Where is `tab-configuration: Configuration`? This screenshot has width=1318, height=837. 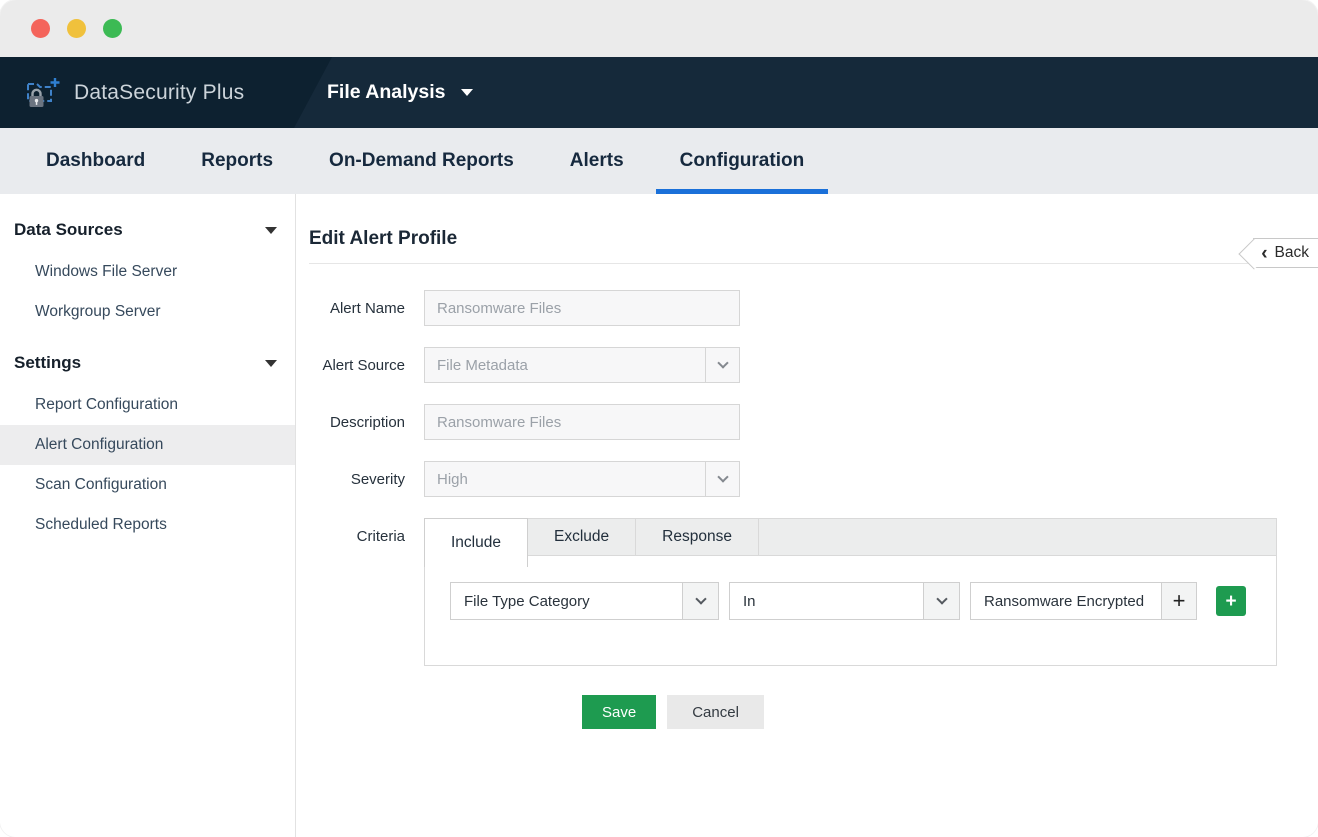 tab-configuration: Configuration is located at coordinates (742, 161).